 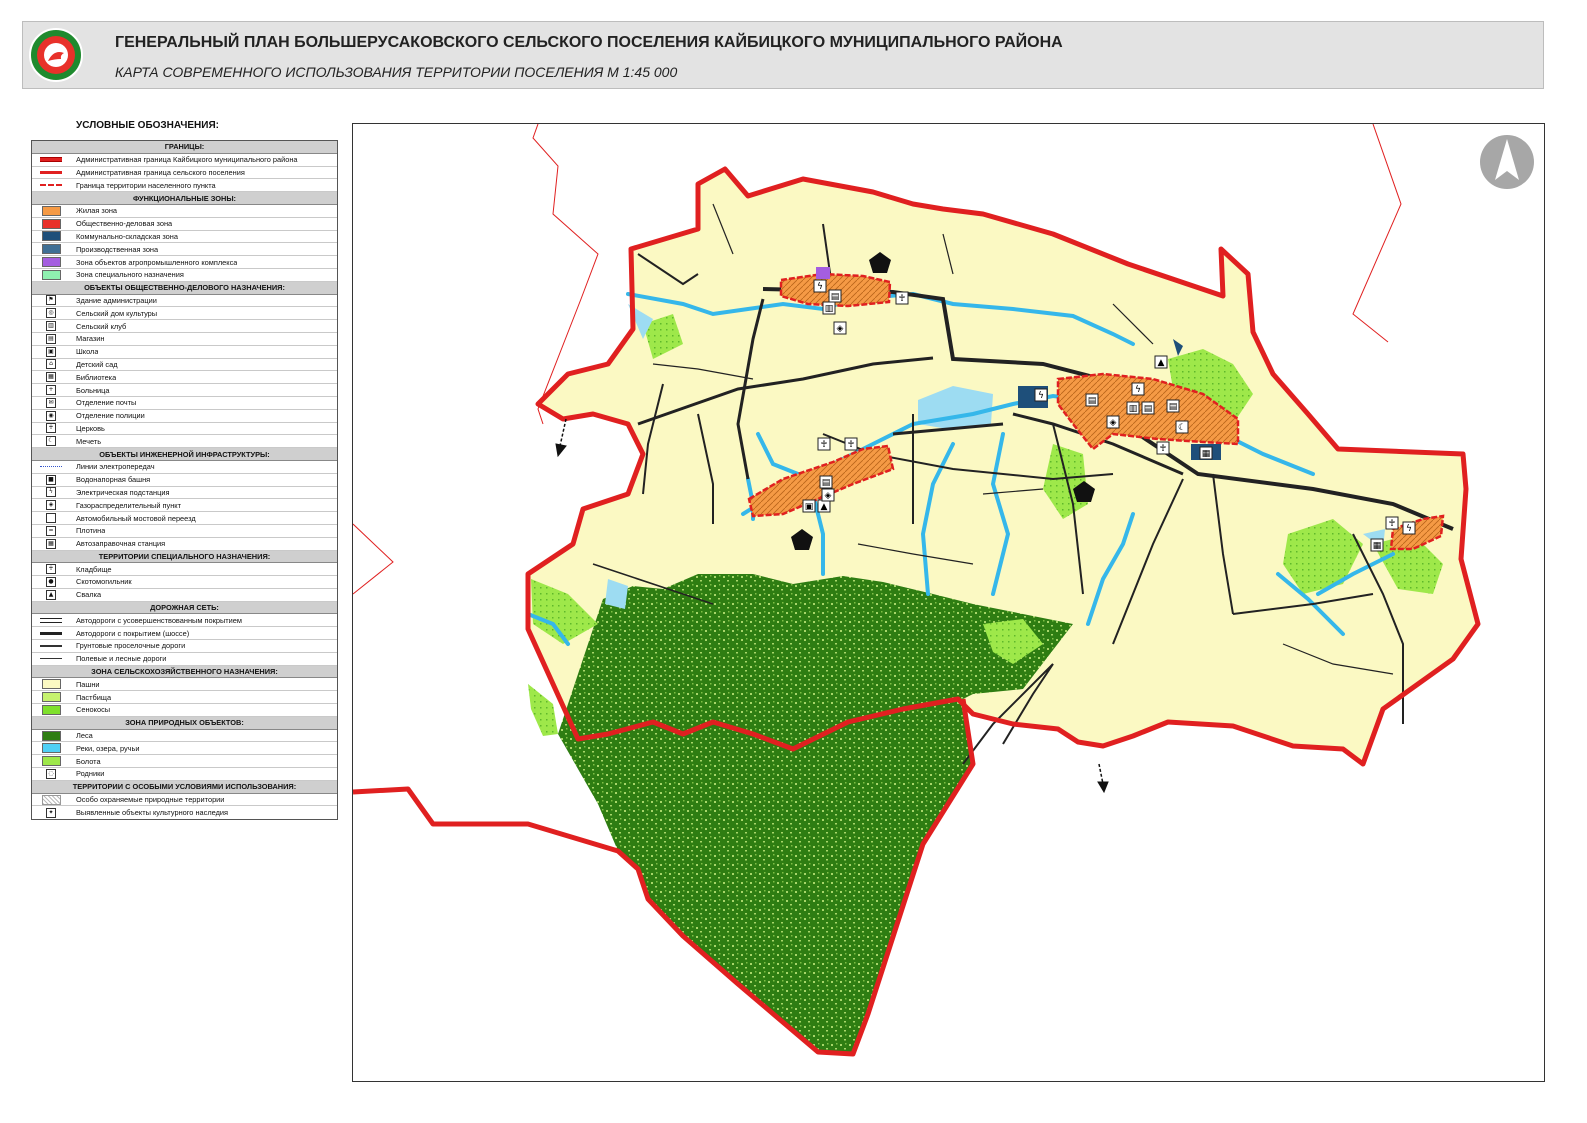 I want to click on legend-item: ✉ Отделение почты, so click(x=184, y=403).